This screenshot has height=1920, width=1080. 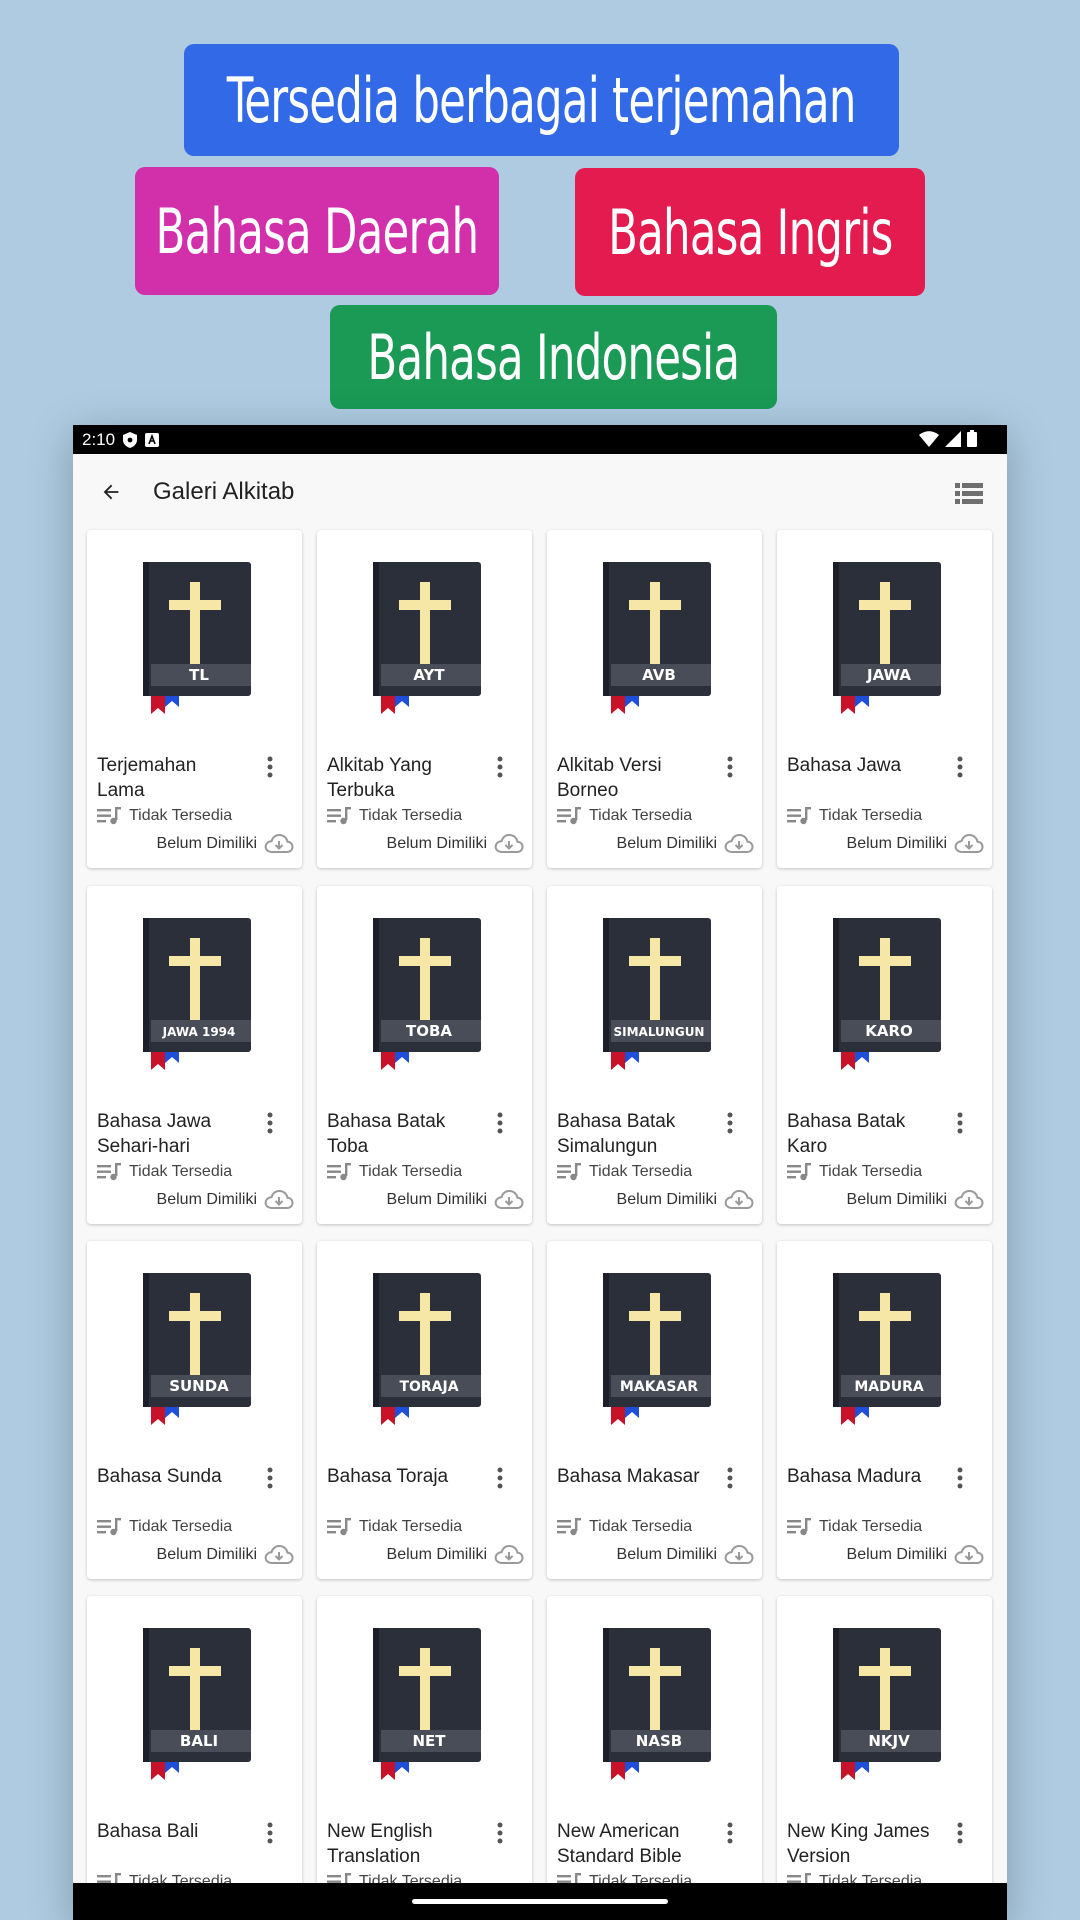 I want to click on translation-name: New American Standard Bible, so click(x=619, y=1844).